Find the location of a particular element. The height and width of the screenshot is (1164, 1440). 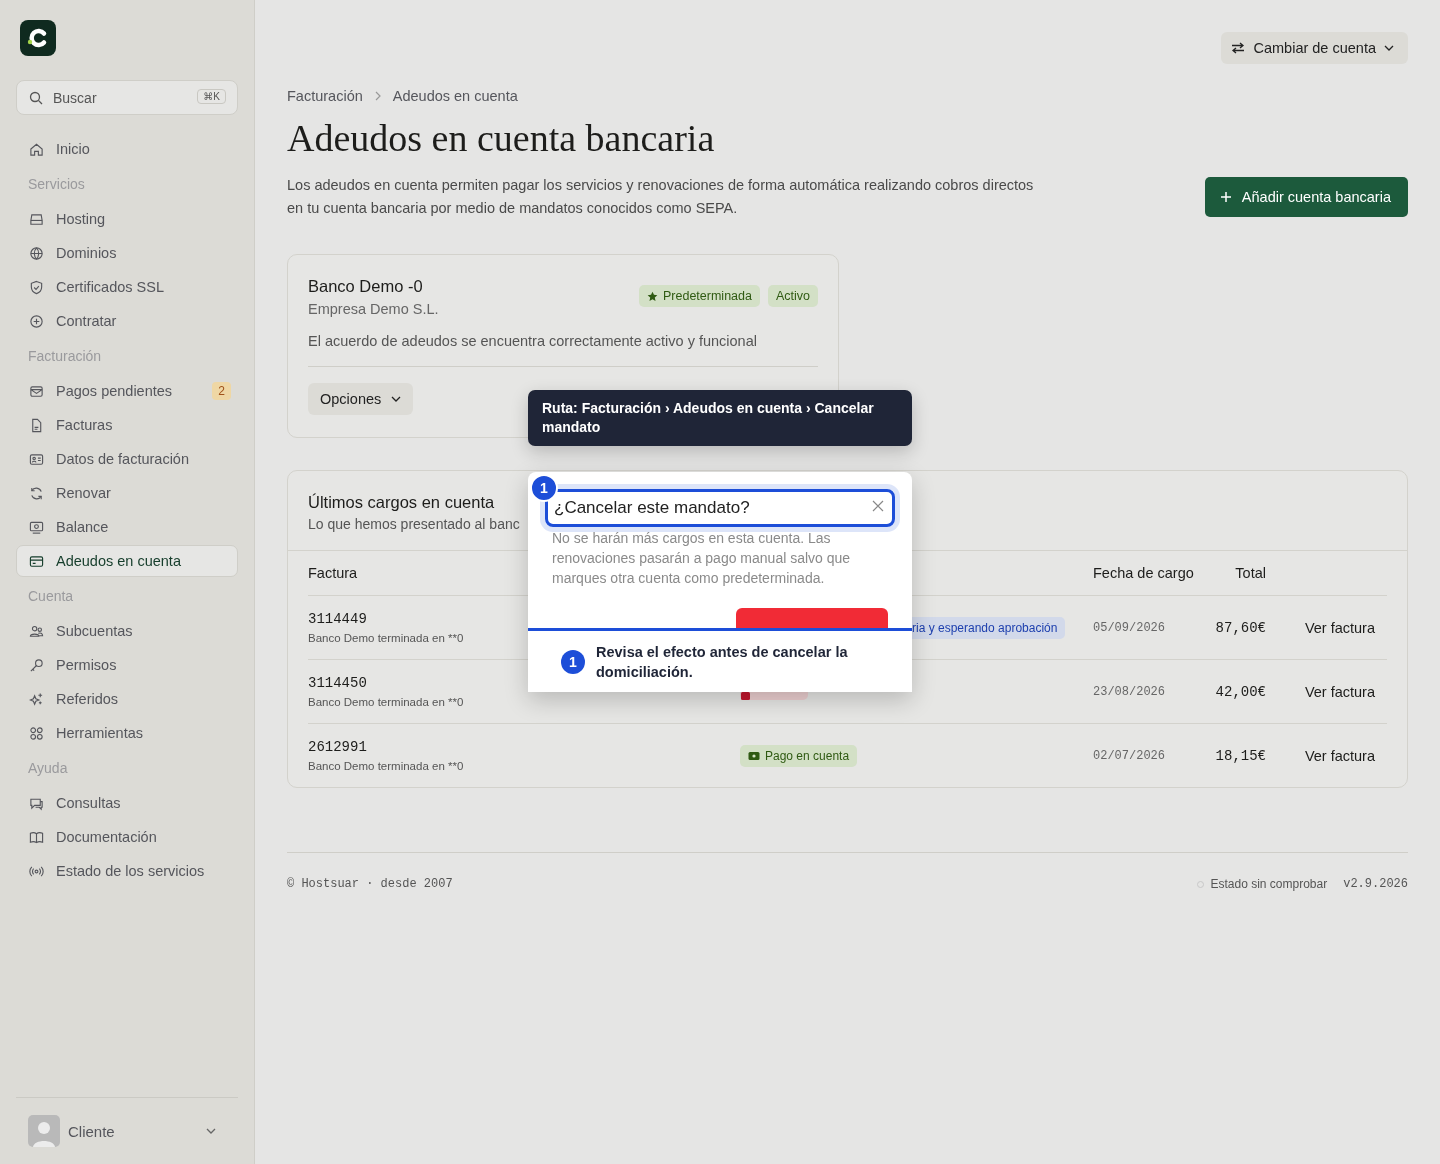

status-badge: Pago en cuenta is located at coordinates (799, 755).